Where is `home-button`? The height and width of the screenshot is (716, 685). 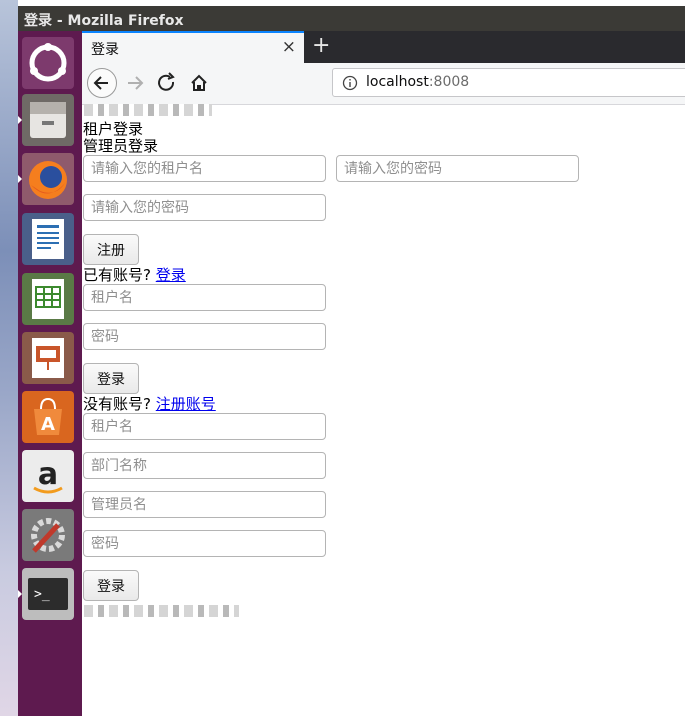
home-button is located at coordinates (199, 83).